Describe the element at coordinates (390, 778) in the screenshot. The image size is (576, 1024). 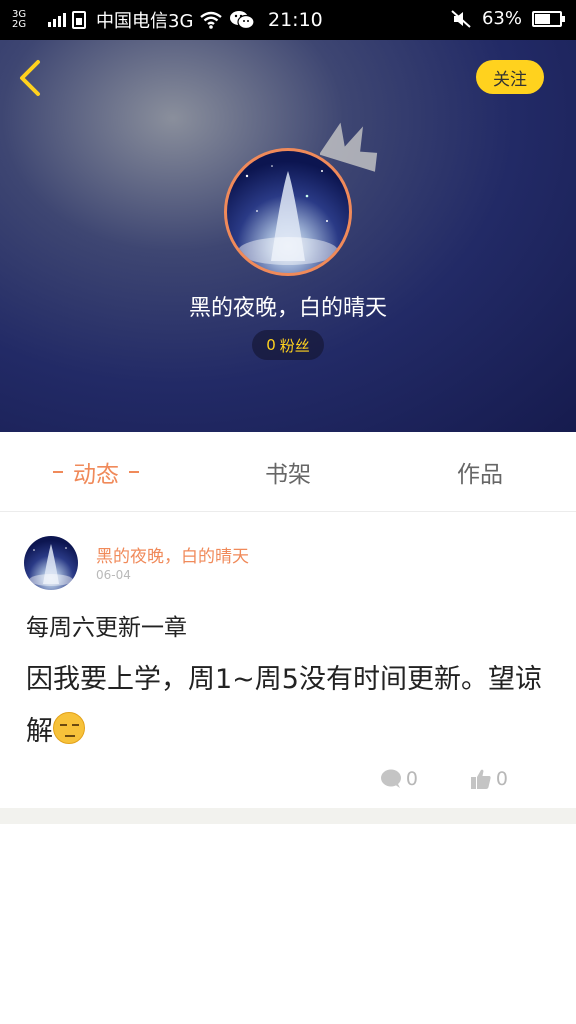
I see `comment-icon` at that location.